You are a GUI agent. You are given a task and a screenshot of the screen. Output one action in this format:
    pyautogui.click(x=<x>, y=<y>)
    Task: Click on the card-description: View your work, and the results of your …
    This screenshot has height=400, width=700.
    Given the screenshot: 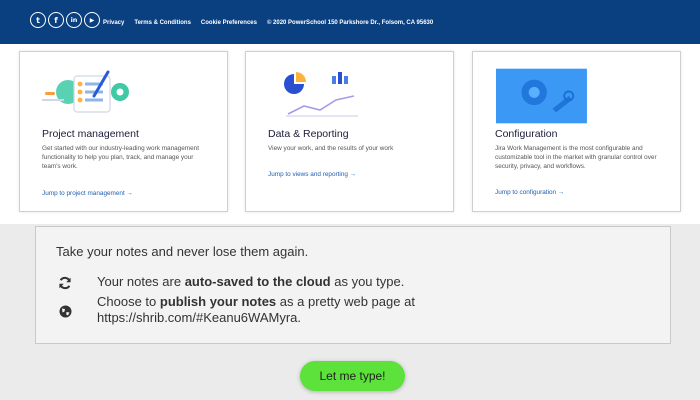 What is the action you would take?
    pyautogui.click(x=331, y=148)
    